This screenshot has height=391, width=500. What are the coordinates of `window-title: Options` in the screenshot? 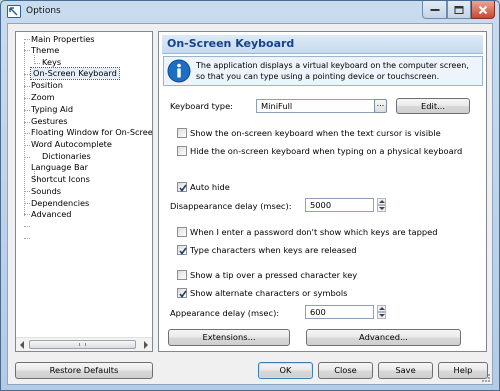 It's located at (43, 11).